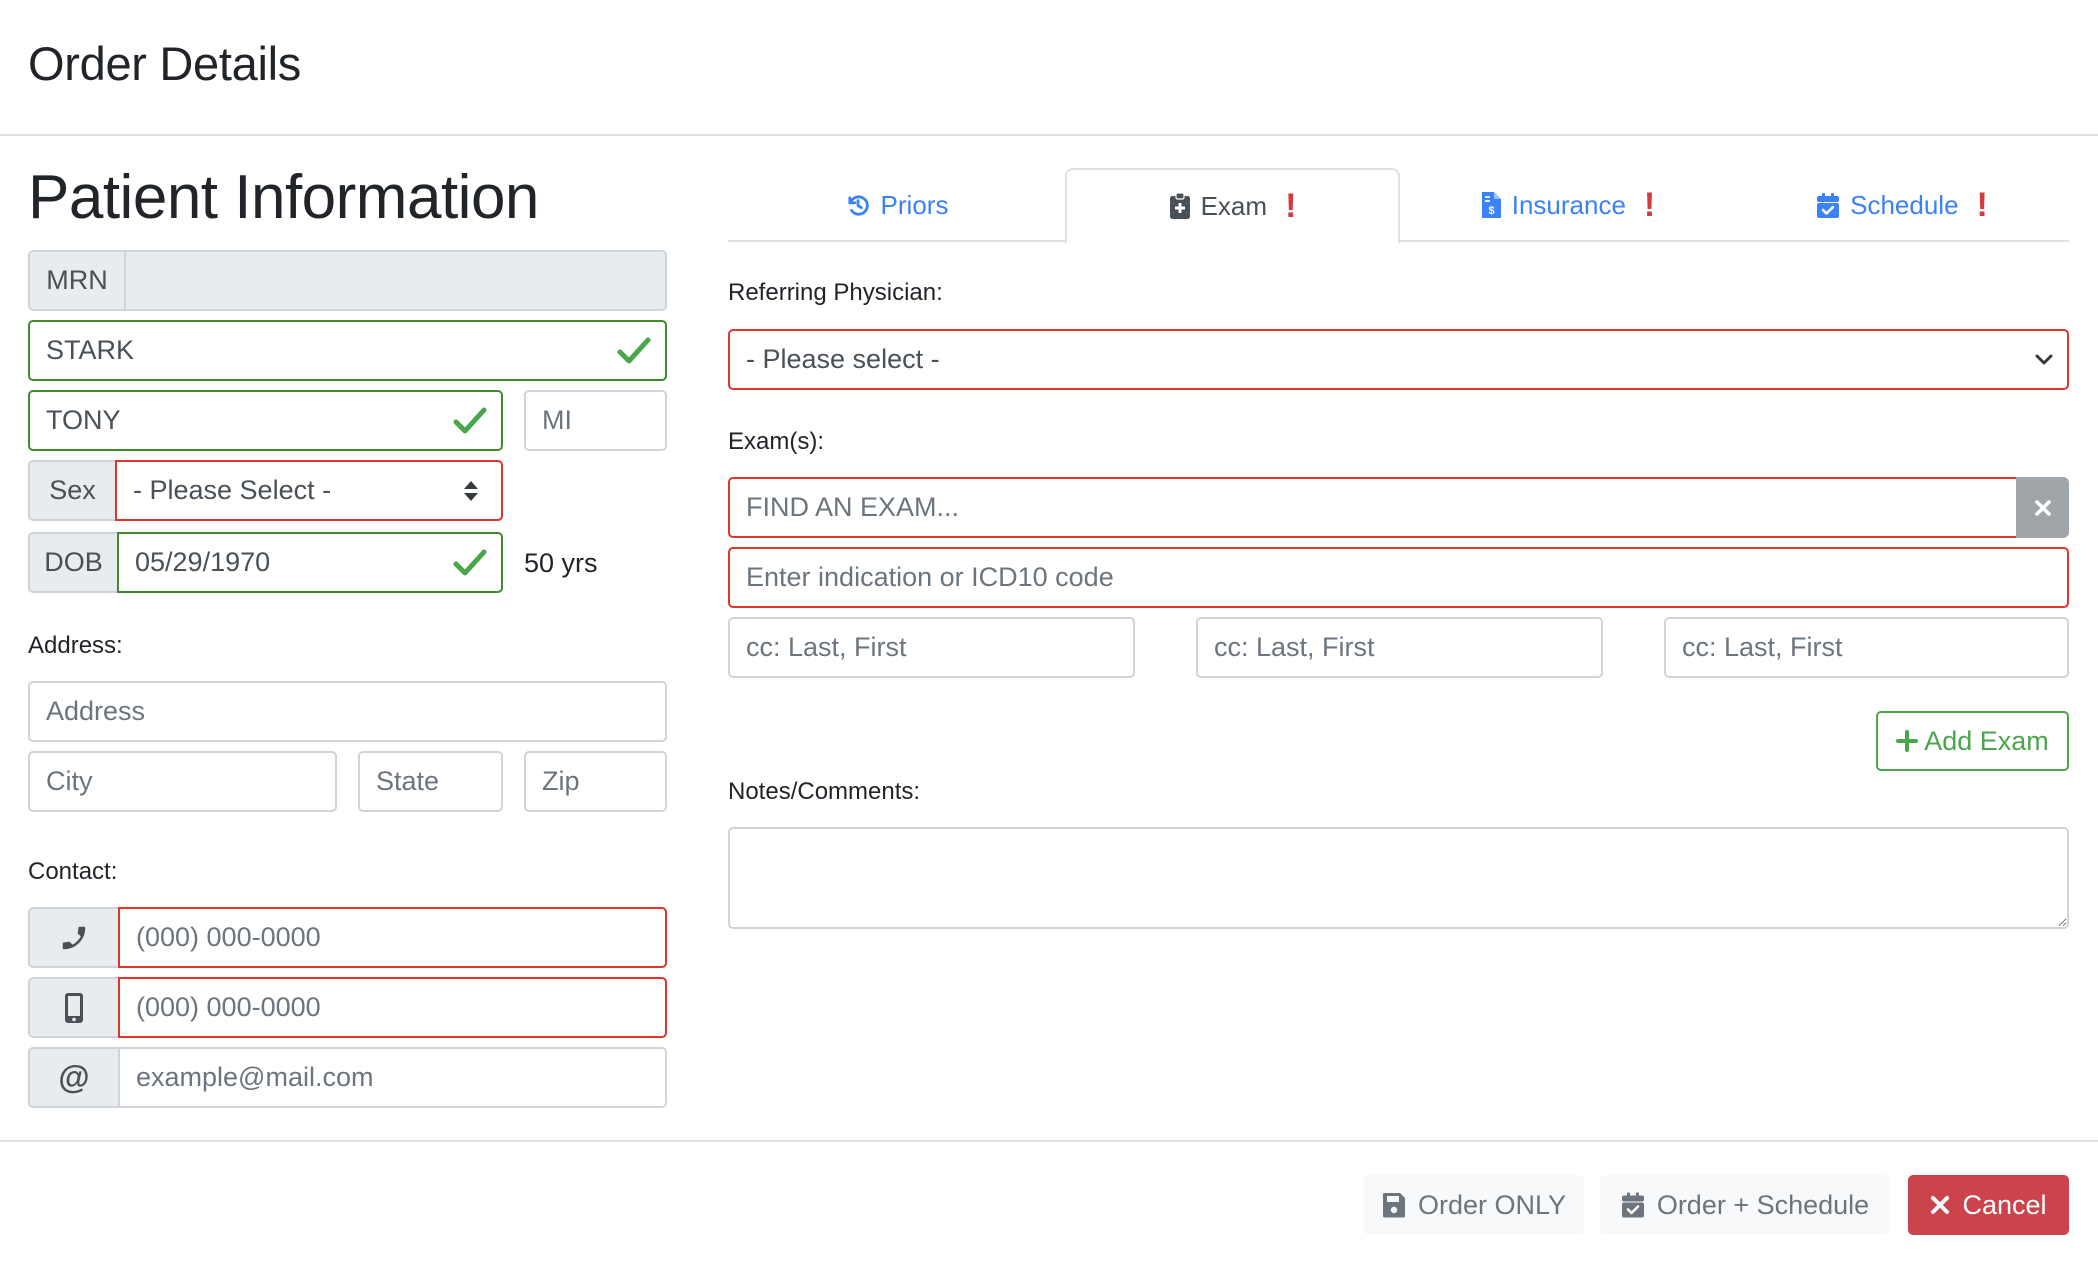  I want to click on phone-field: (000) 000-0000, so click(392, 937).